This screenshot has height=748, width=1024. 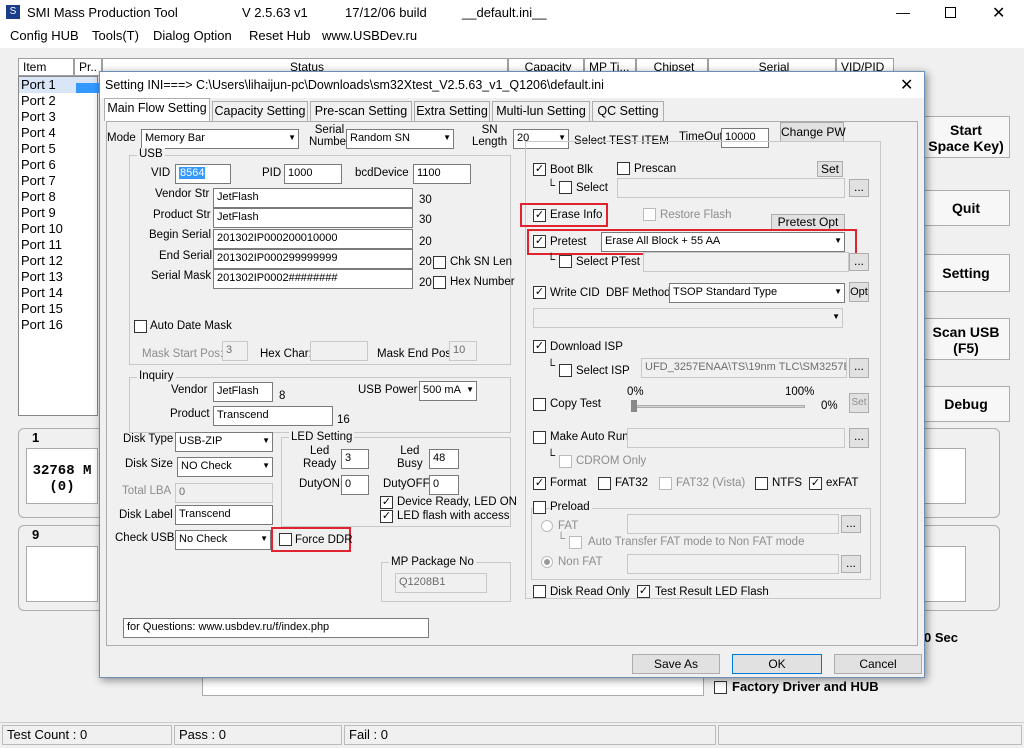 What do you see at coordinates (448, 391) in the screenshot?
I see `usb-power-select: 500 mA` at bounding box center [448, 391].